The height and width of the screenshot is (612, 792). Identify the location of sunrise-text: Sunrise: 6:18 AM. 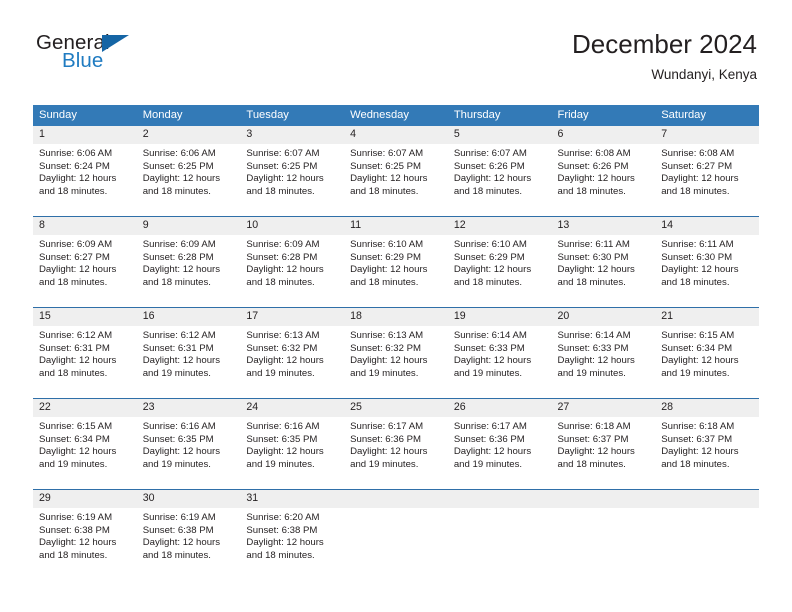
(698, 426).